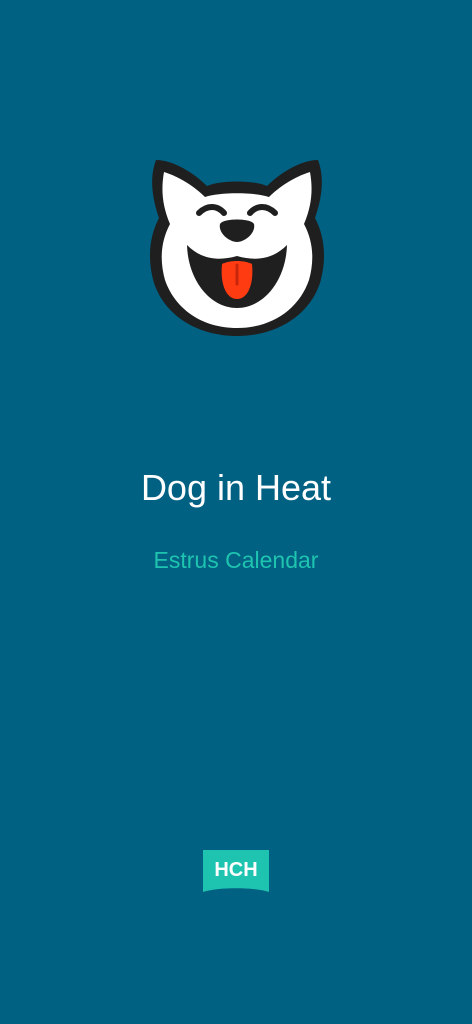  I want to click on dog-face-icon, so click(237, 248).